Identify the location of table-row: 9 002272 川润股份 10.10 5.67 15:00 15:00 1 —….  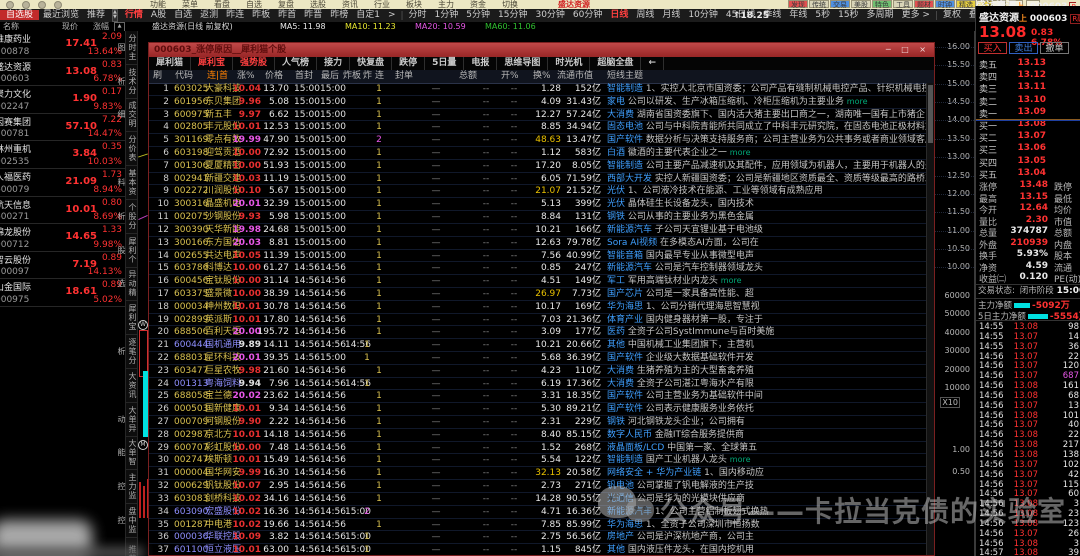
(538, 192).